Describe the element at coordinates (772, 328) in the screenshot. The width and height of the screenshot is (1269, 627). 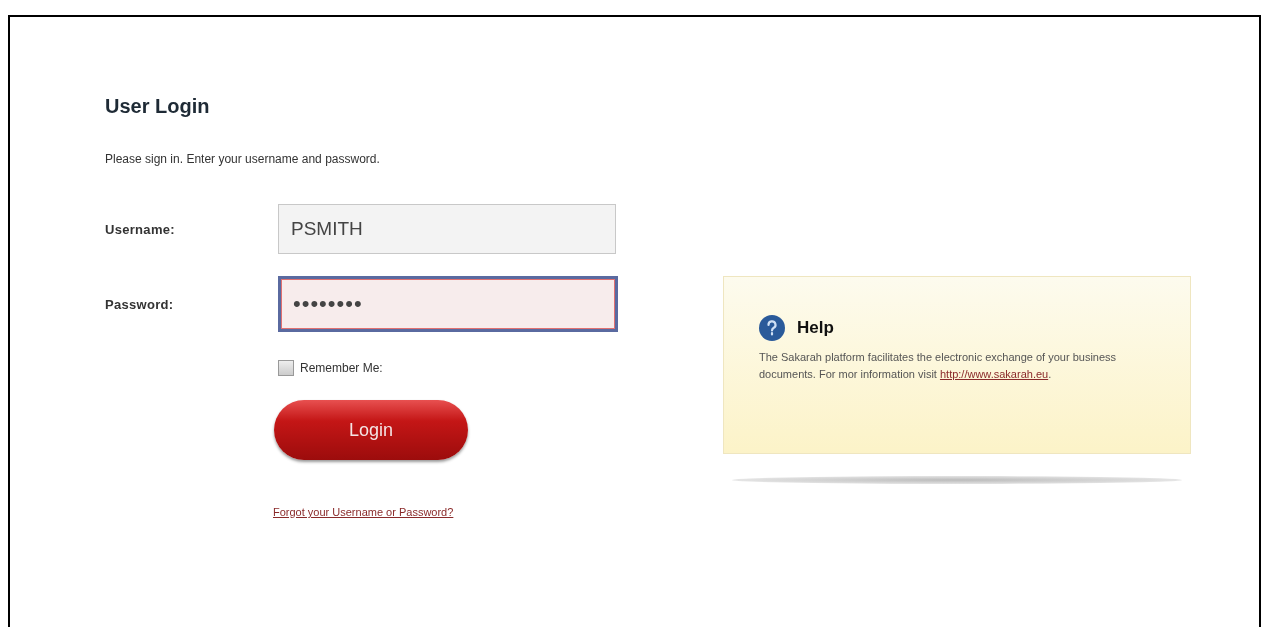
I see `help-icon` at that location.